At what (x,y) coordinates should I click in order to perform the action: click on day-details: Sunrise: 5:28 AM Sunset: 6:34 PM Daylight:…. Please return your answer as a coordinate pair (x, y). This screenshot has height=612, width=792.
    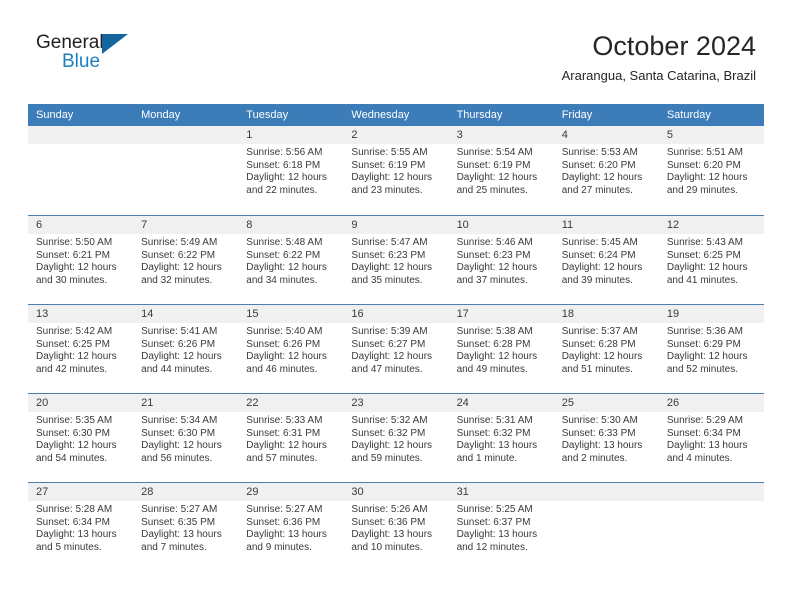
    Looking at the image, I should click on (80, 527).